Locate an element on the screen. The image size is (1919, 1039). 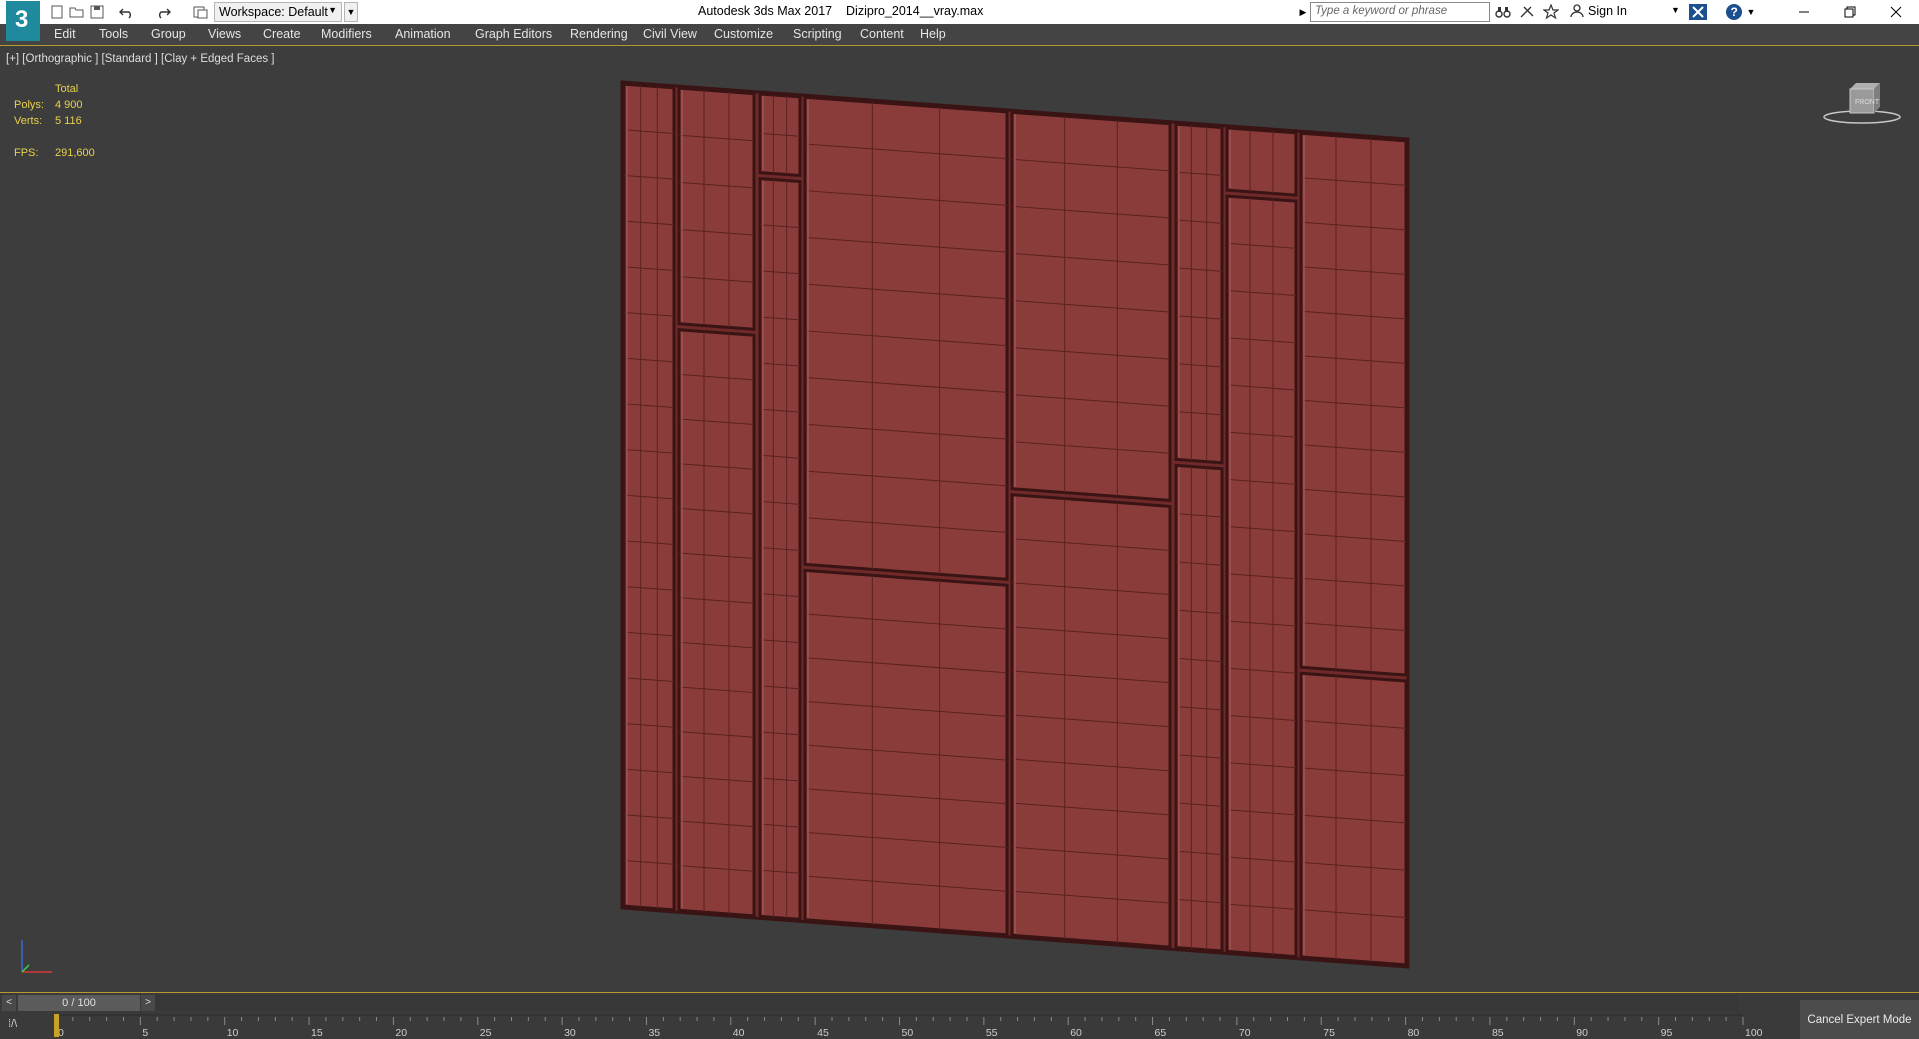
app-logo-icon: 3 is located at coordinates (23, 21).